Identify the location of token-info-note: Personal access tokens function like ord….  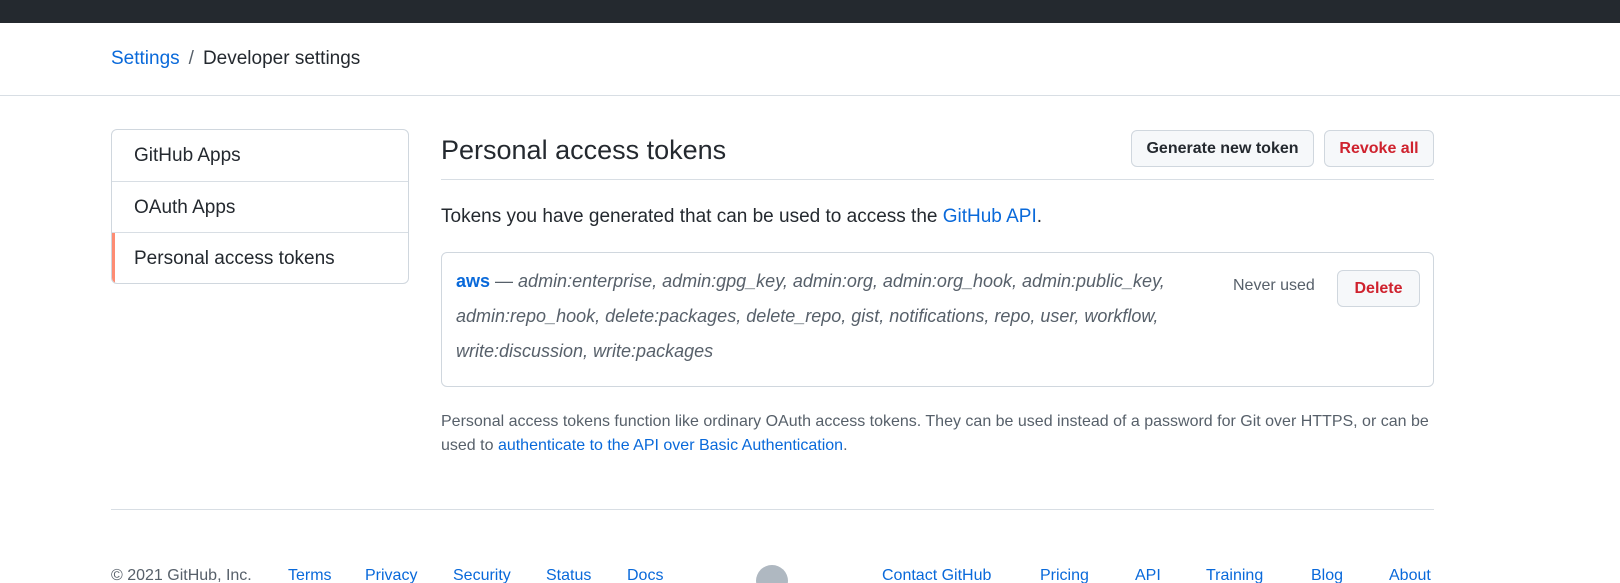
(937, 434).